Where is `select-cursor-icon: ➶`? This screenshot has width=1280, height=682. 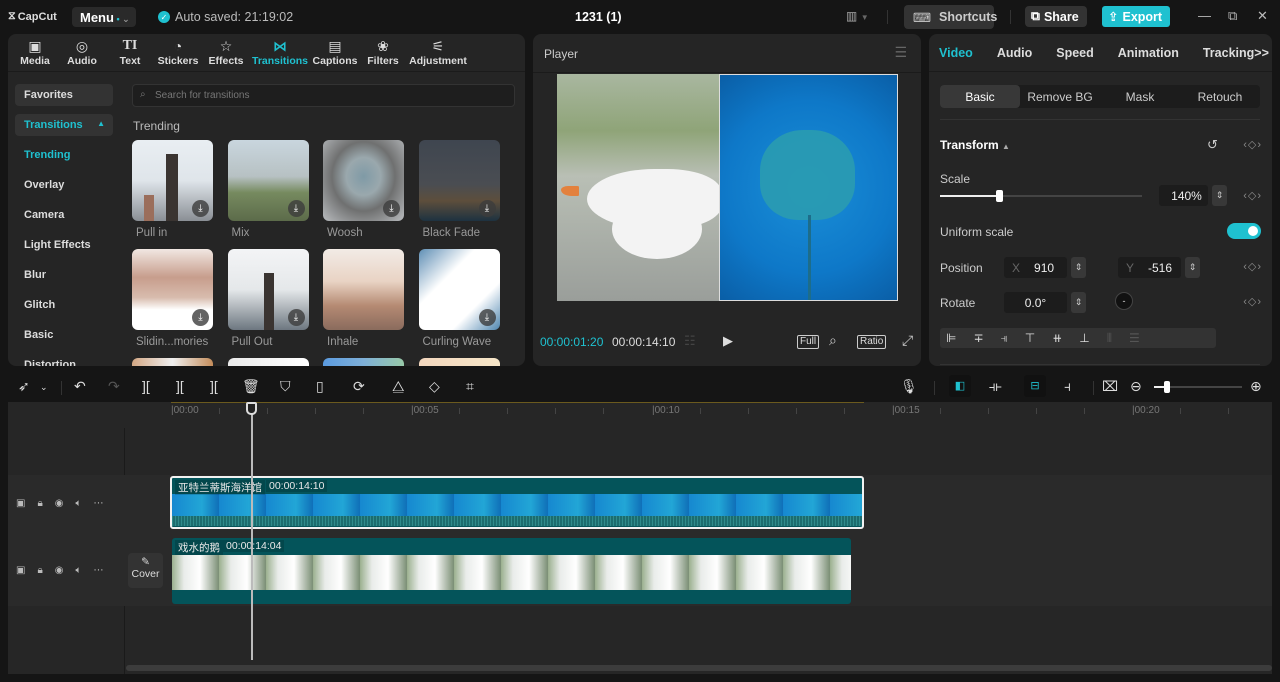
select-cursor-icon: ➶ is located at coordinates (24, 386).